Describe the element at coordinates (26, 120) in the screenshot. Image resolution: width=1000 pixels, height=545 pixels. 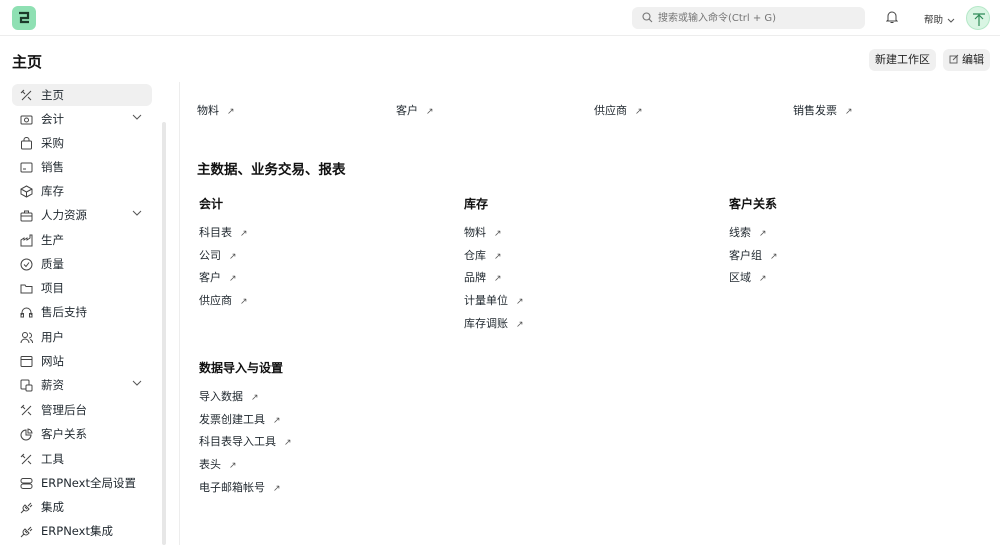
I see `accounting-icon` at that location.